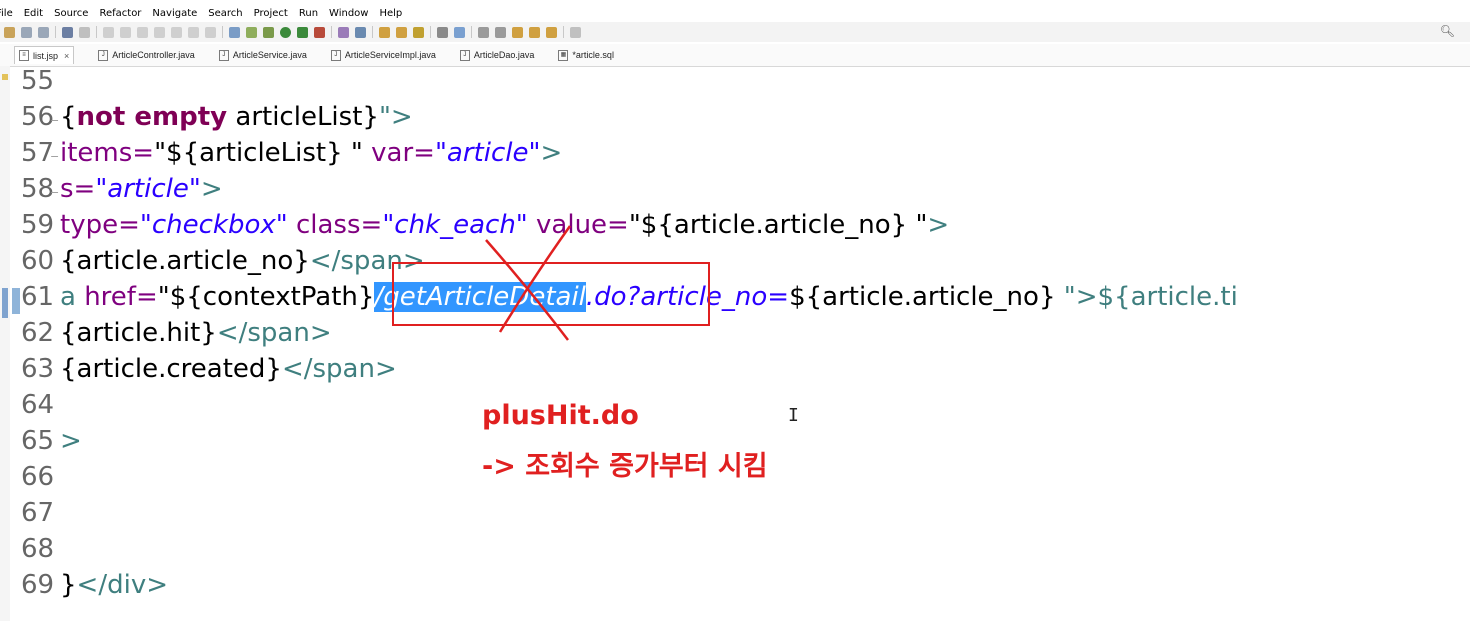  What do you see at coordinates (625, 466) in the screenshot?
I see `annotation-note-text: -> 조회수 증가부터 시킴` at bounding box center [625, 466].